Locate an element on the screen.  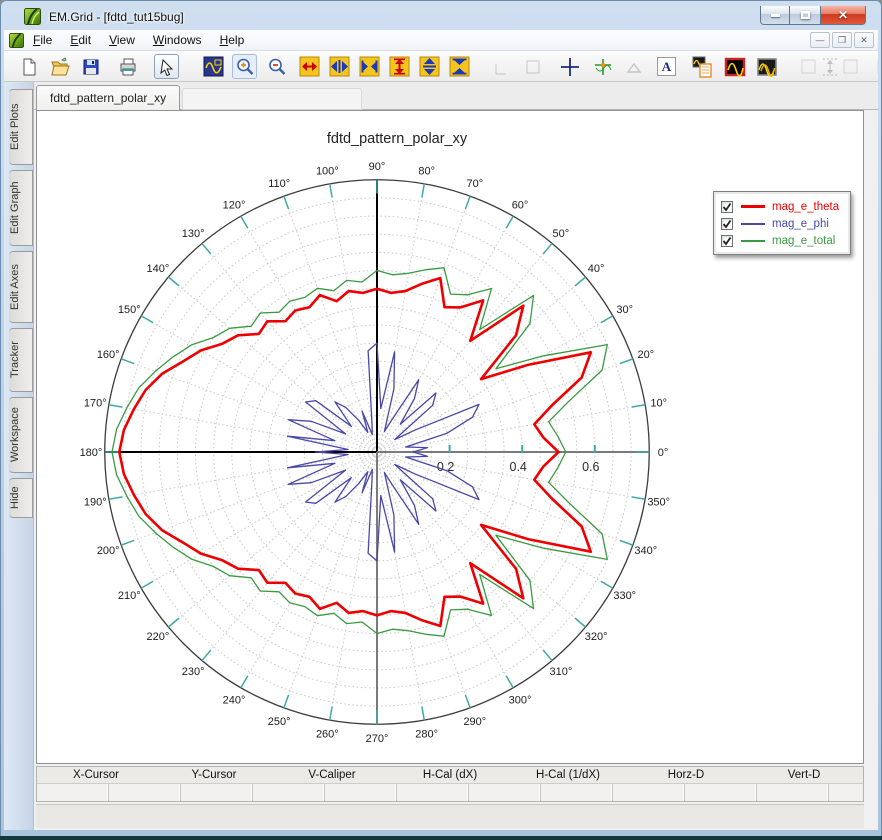
text-icon: A is located at coordinates (666, 66).